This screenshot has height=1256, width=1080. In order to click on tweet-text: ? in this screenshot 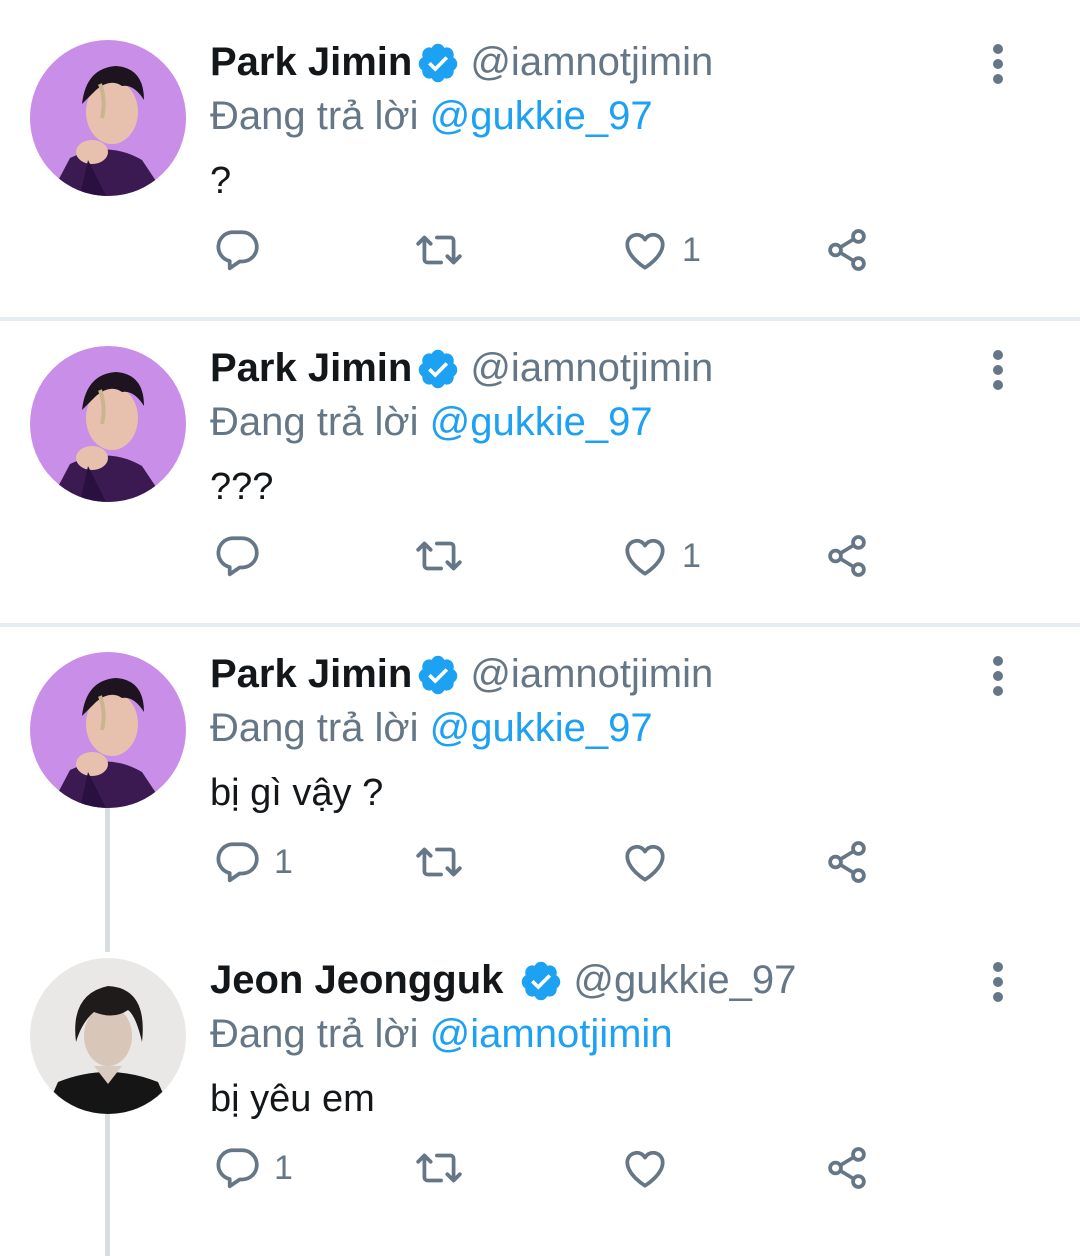, I will do `click(221, 181)`.